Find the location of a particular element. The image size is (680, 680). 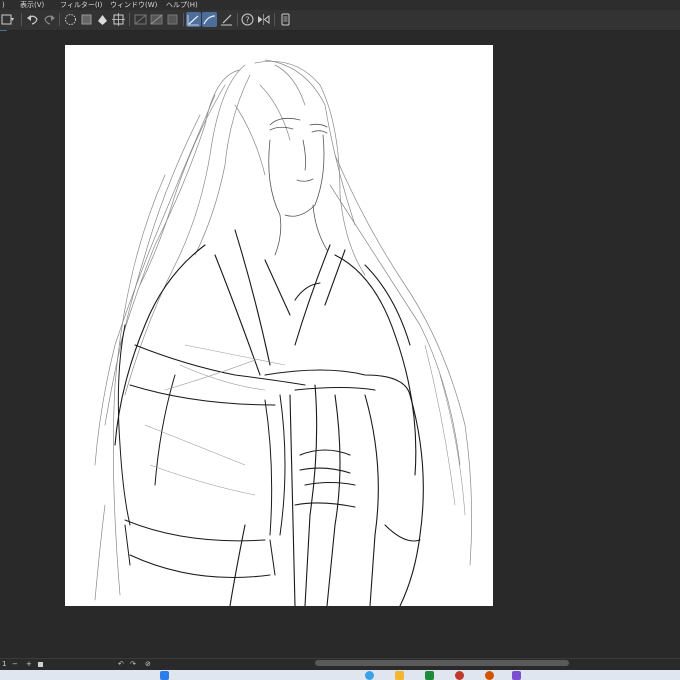

rotate-right-icon: ↷ is located at coordinates (133, 664).